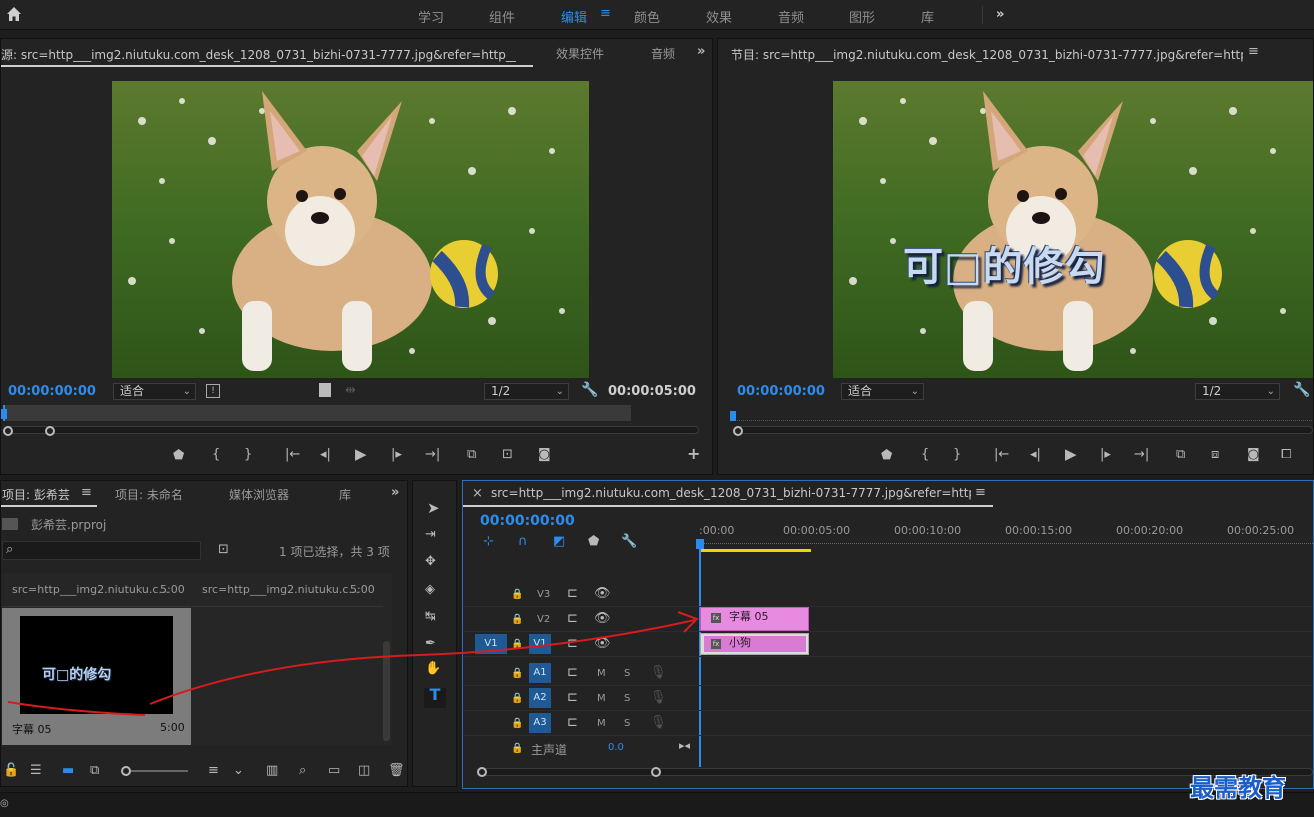  I want to click on annotation-arrow, so click(353, 663).